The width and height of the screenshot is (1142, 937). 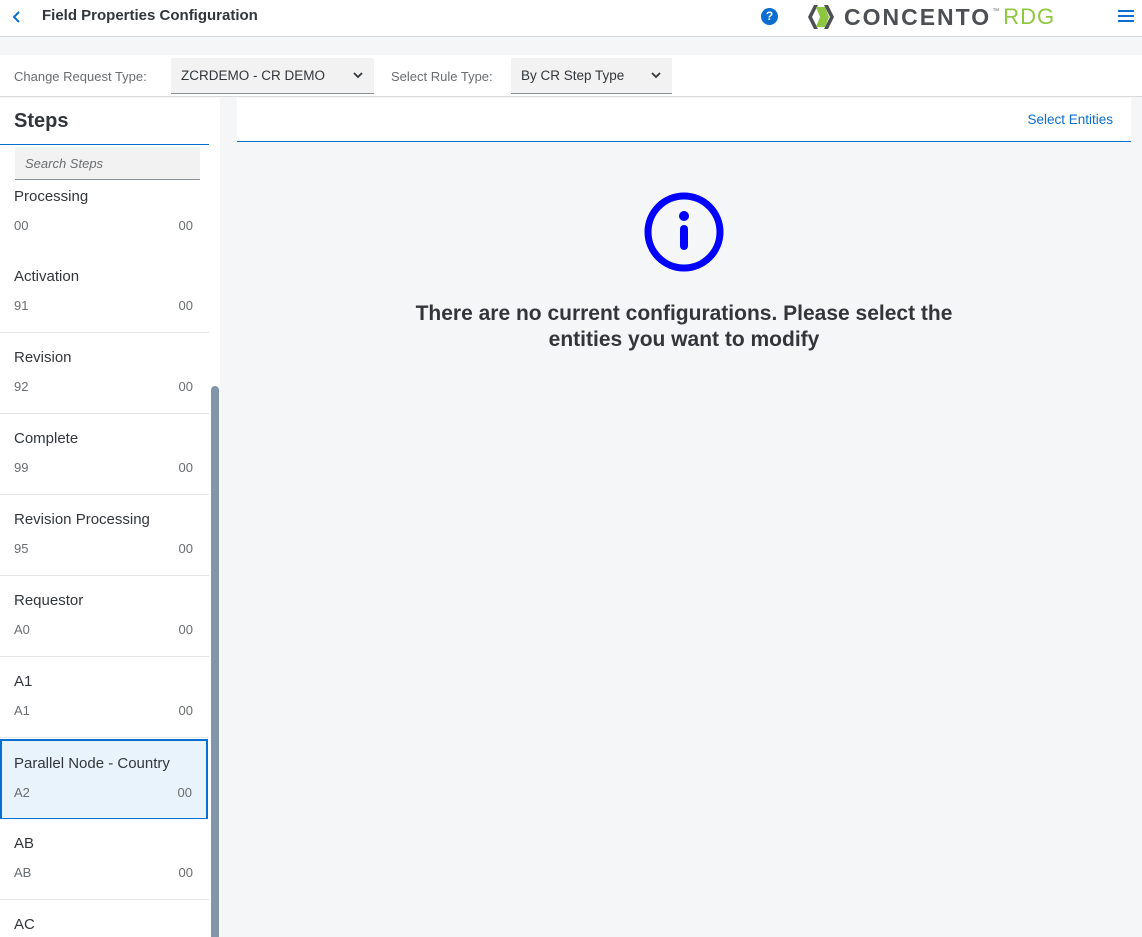 What do you see at coordinates (21, 386) in the screenshot?
I see `step-code: 92` at bounding box center [21, 386].